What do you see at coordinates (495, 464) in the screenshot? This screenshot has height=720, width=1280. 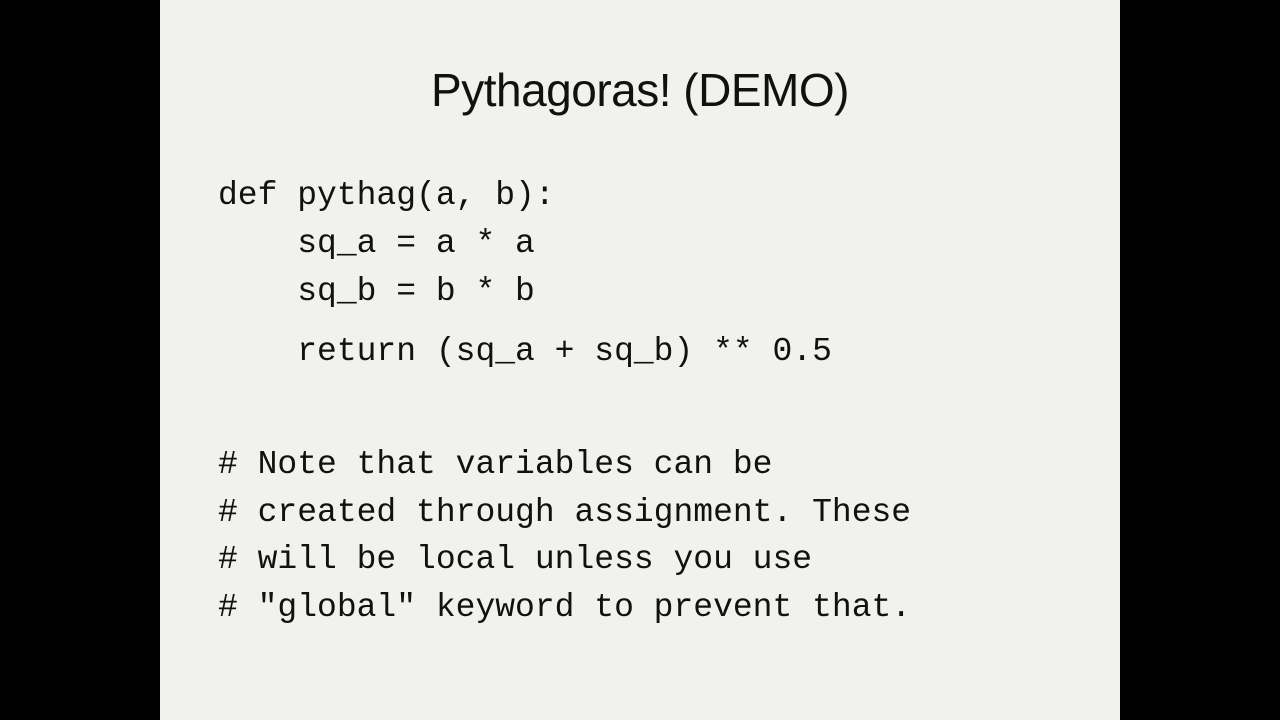 I see `comment-line: # Note that variables can be` at bounding box center [495, 464].